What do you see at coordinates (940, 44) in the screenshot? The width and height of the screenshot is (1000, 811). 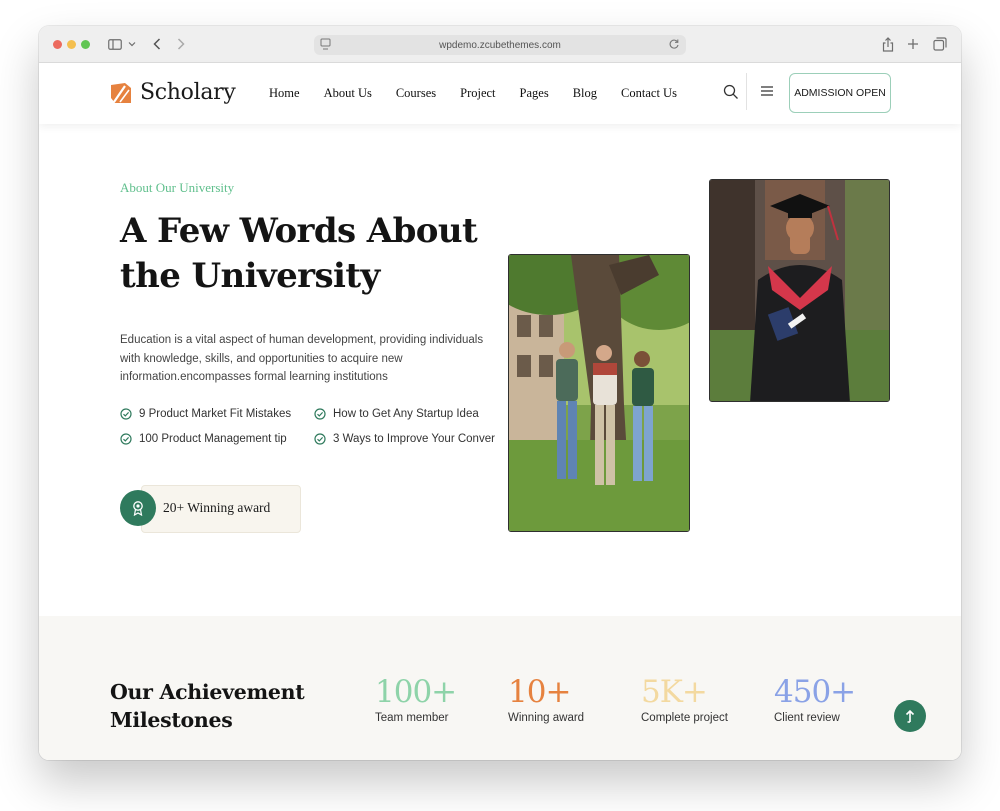 I see `tabs-icon` at bounding box center [940, 44].